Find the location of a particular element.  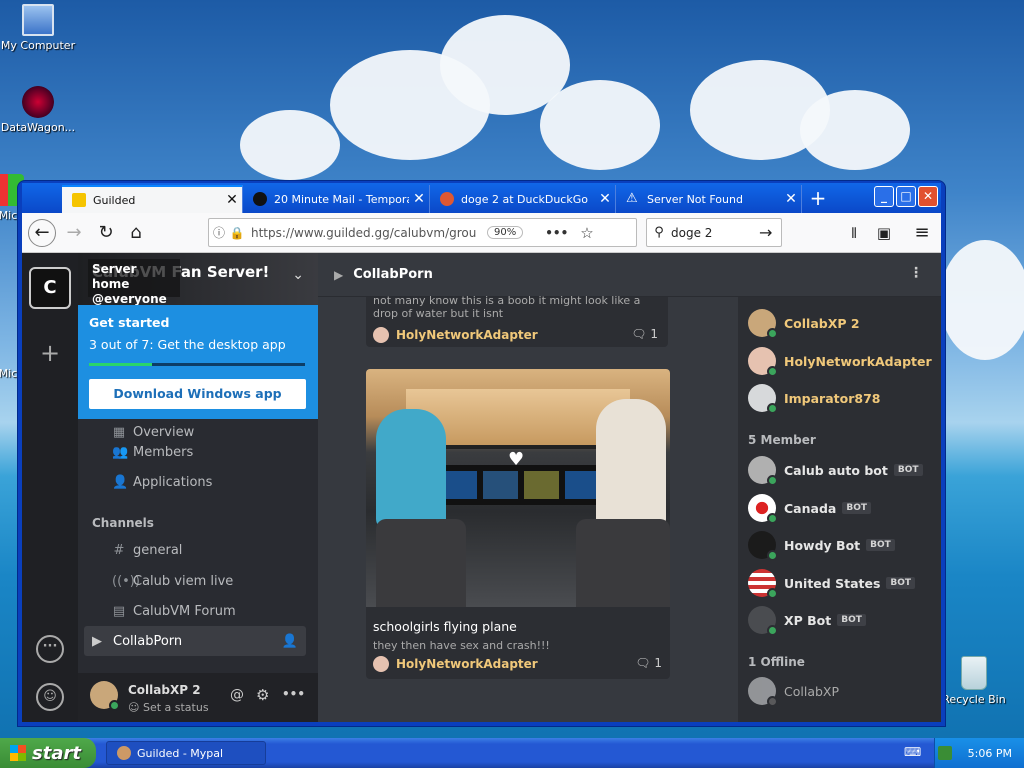

more-actions-icon: ••• is located at coordinates (556, 233).